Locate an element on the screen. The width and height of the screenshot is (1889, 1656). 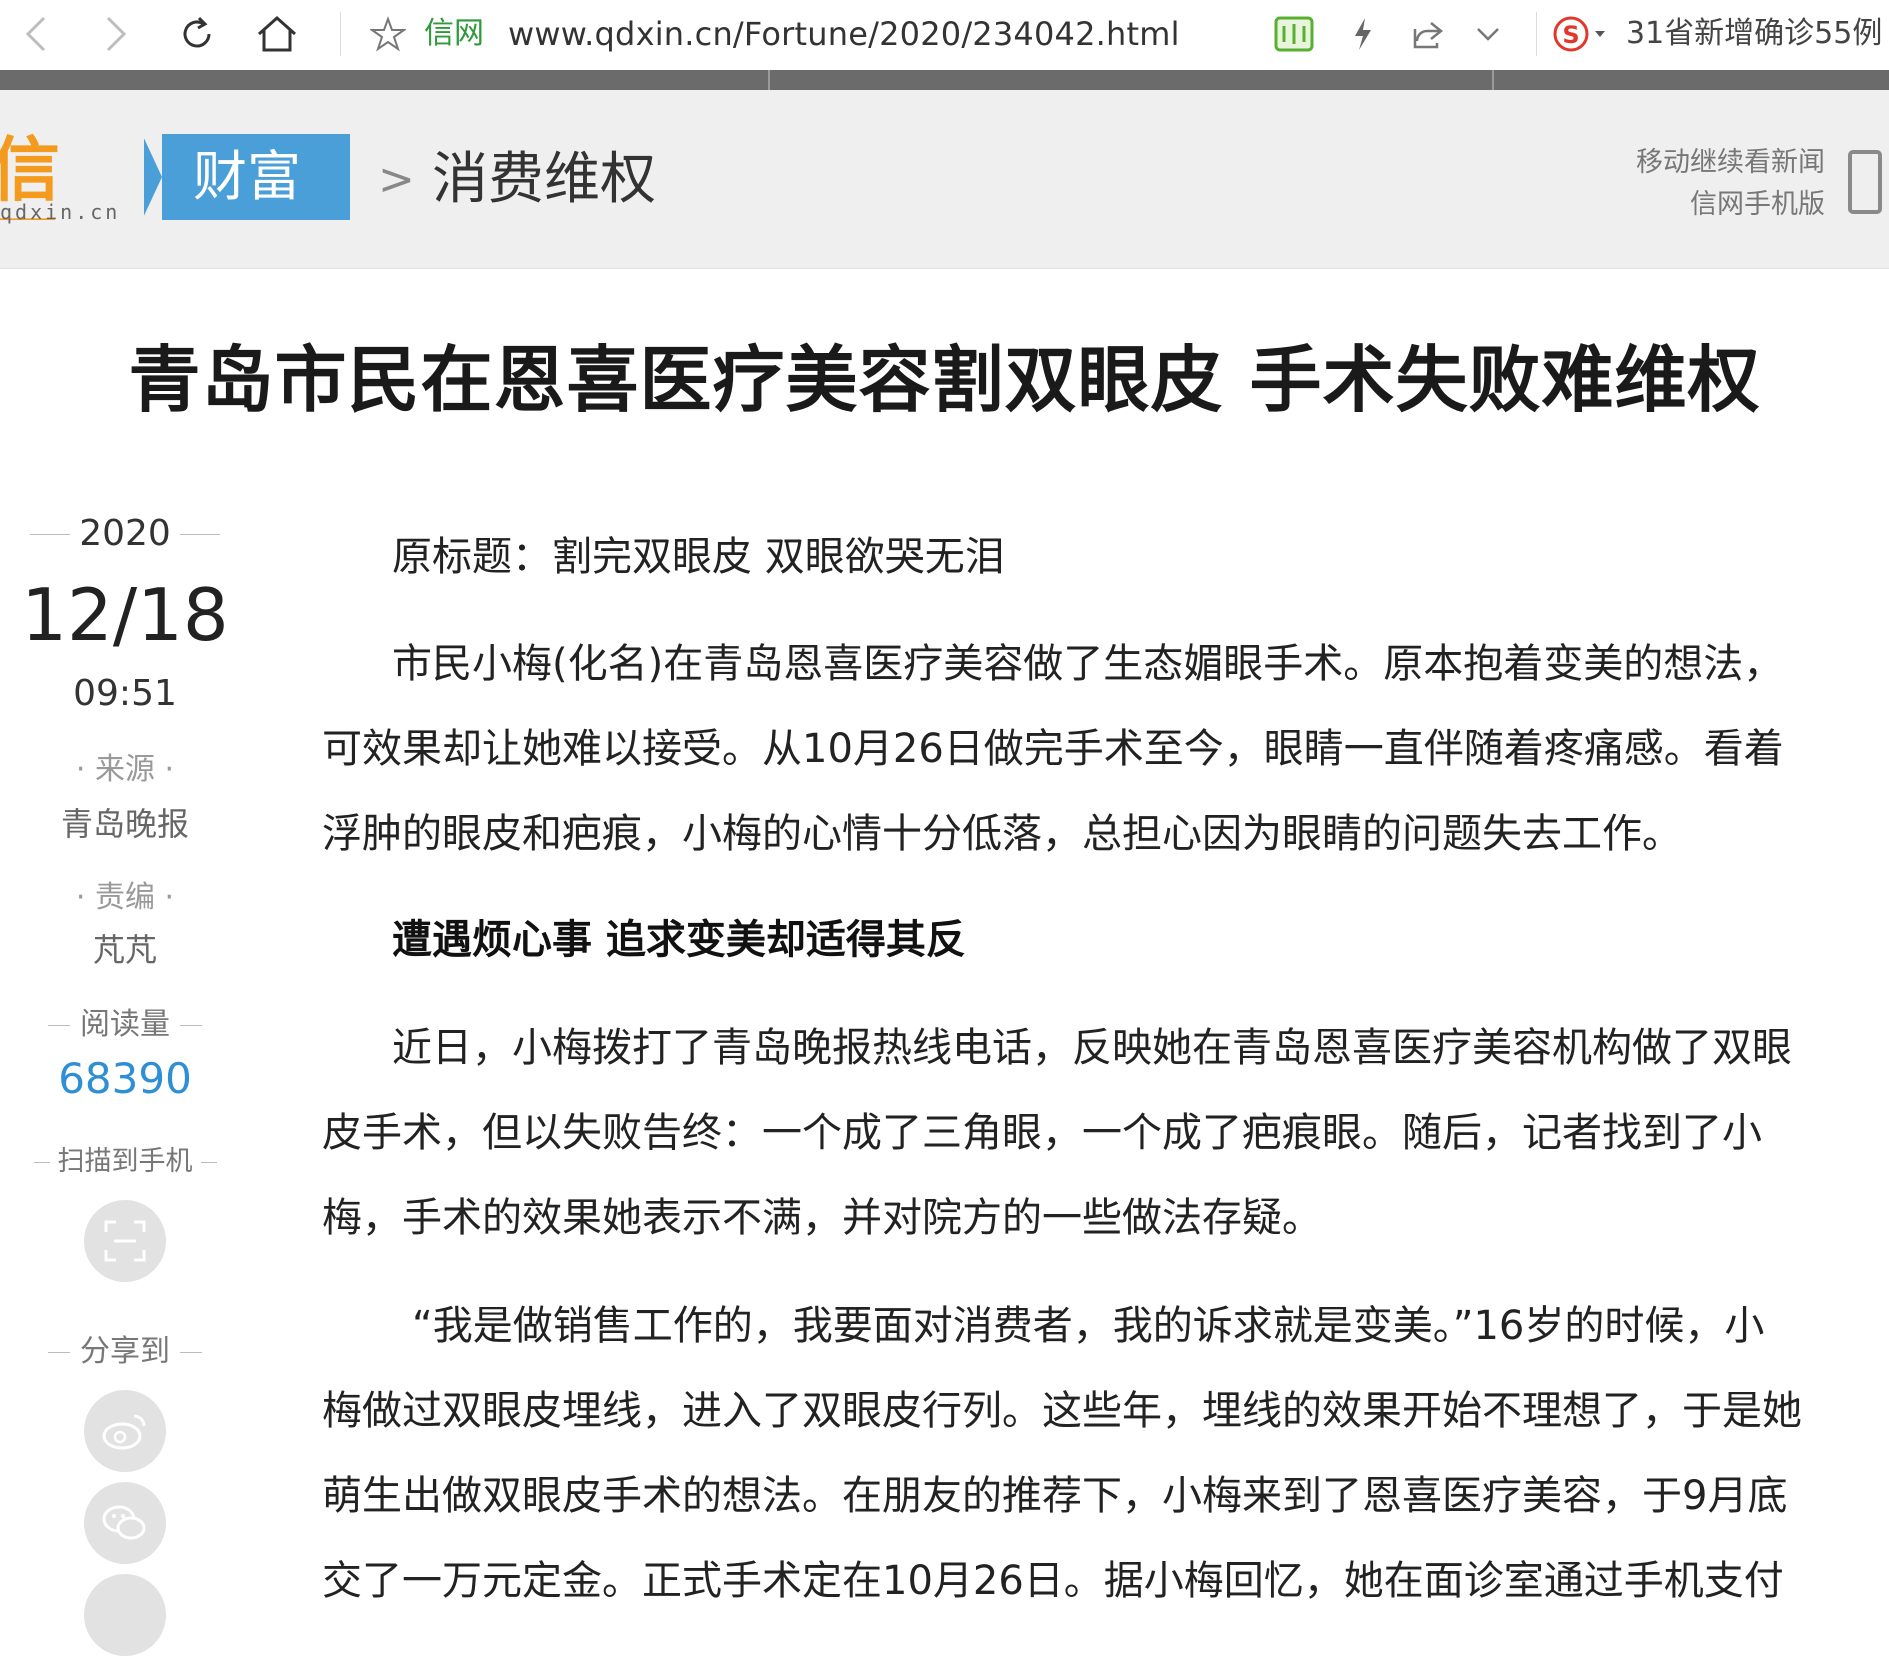
reader-mode-icon is located at coordinates (1294, 34).